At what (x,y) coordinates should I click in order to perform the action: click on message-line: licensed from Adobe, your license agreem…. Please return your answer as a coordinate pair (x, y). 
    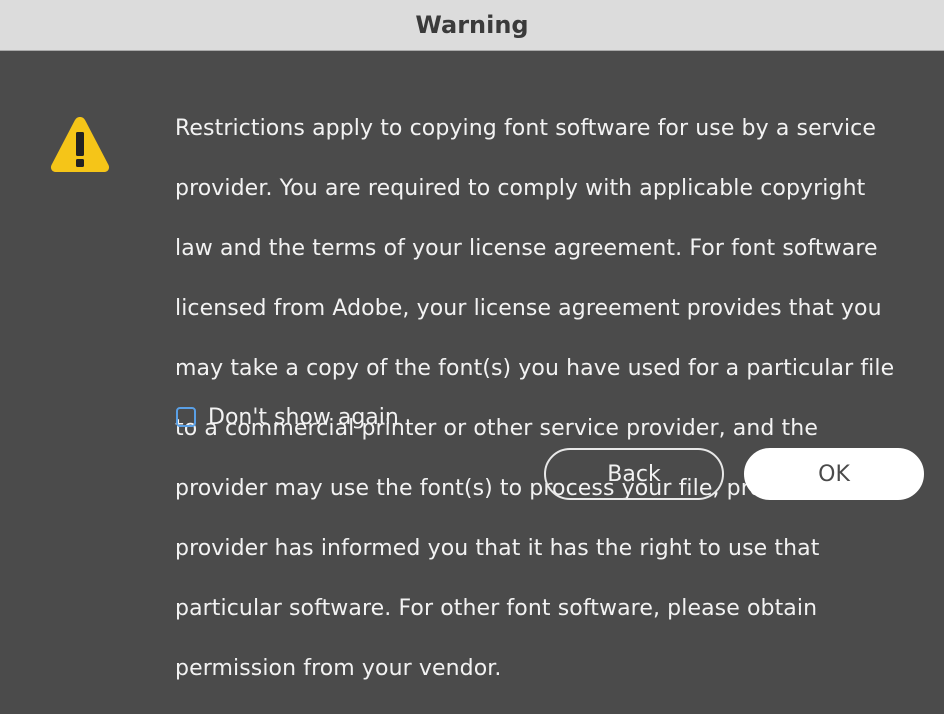
    Looking at the image, I should click on (528, 308).